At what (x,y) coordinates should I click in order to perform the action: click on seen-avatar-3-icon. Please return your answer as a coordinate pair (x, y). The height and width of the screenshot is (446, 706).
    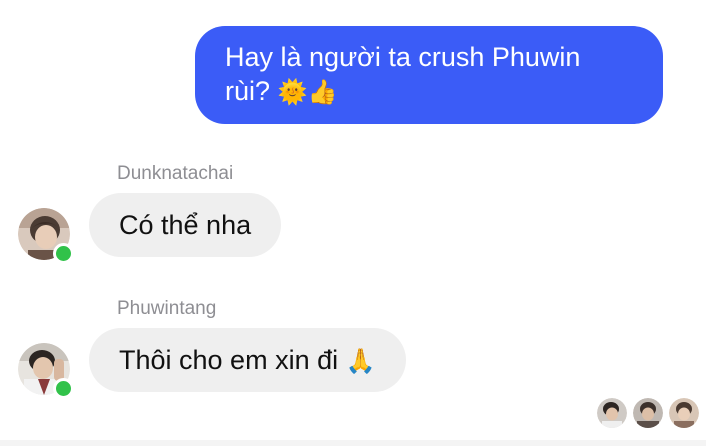
    Looking at the image, I should click on (684, 413).